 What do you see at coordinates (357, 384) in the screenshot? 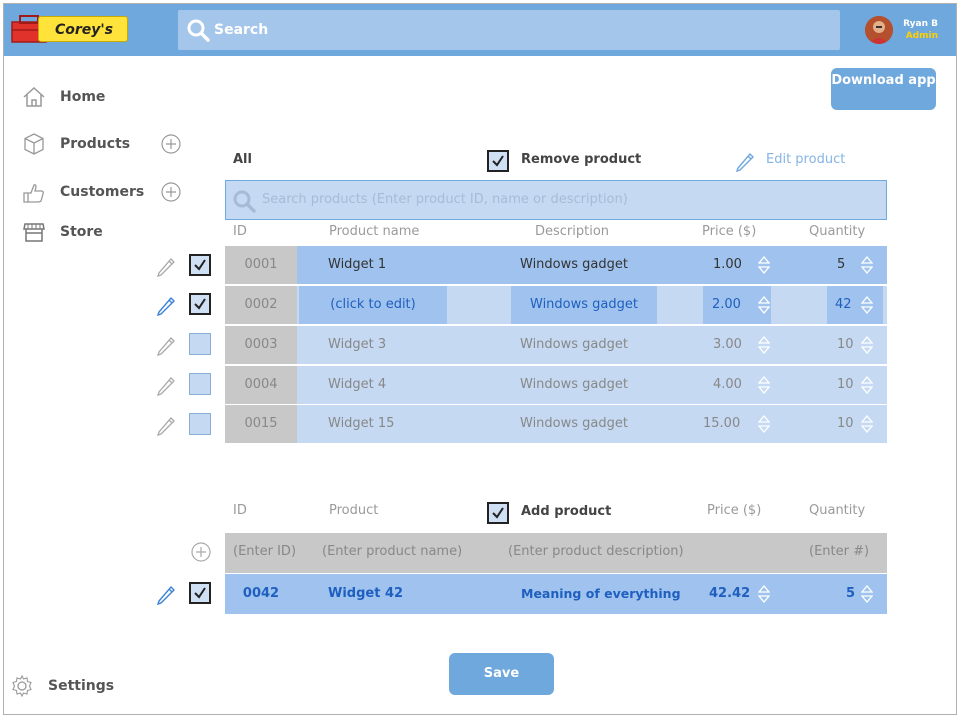
I see `cell-name: Widget 4` at bounding box center [357, 384].